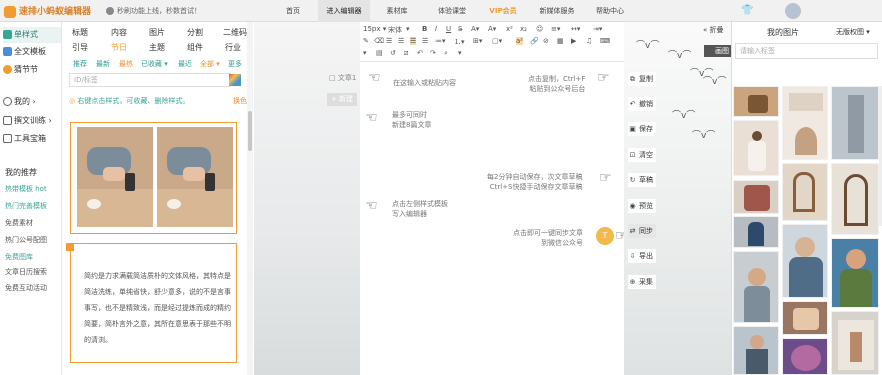 This screenshot has width=882, height=375. Describe the element at coordinates (492, 29) in the screenshot. I see `highlight-icon: A▾` at that location.